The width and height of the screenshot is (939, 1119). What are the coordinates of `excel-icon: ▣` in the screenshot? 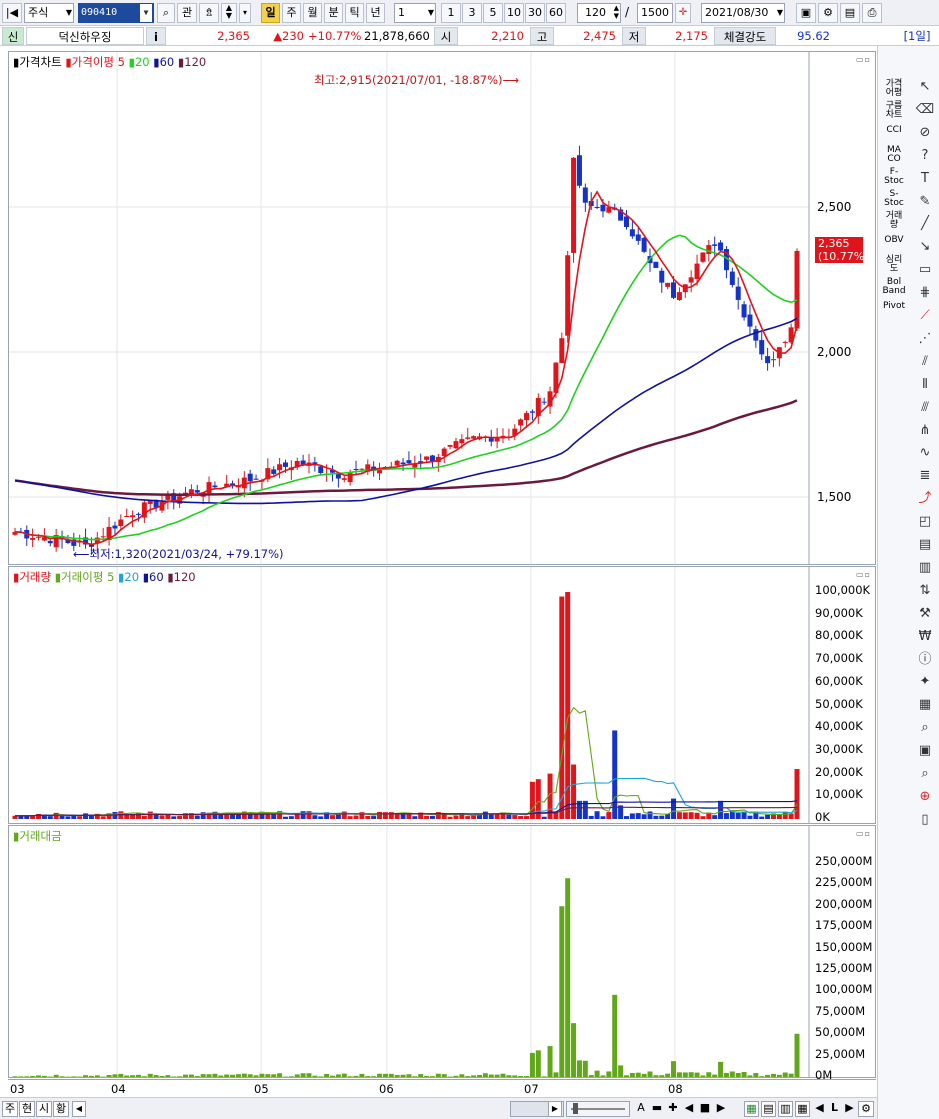 It's located at (925, 751).